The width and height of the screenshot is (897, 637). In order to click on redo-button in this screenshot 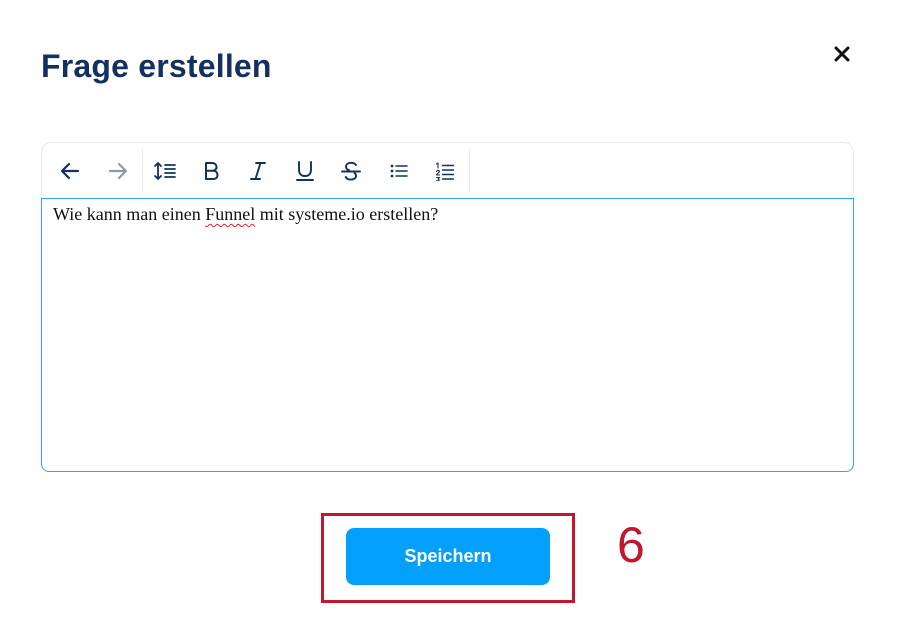, I will do `click(118, 171)`.